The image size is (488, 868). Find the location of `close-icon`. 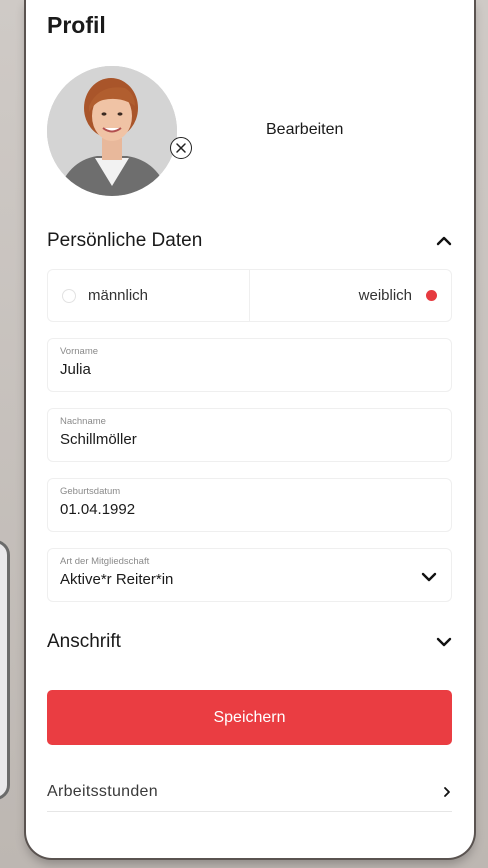

close-icon is located at coordinates (181, 148).